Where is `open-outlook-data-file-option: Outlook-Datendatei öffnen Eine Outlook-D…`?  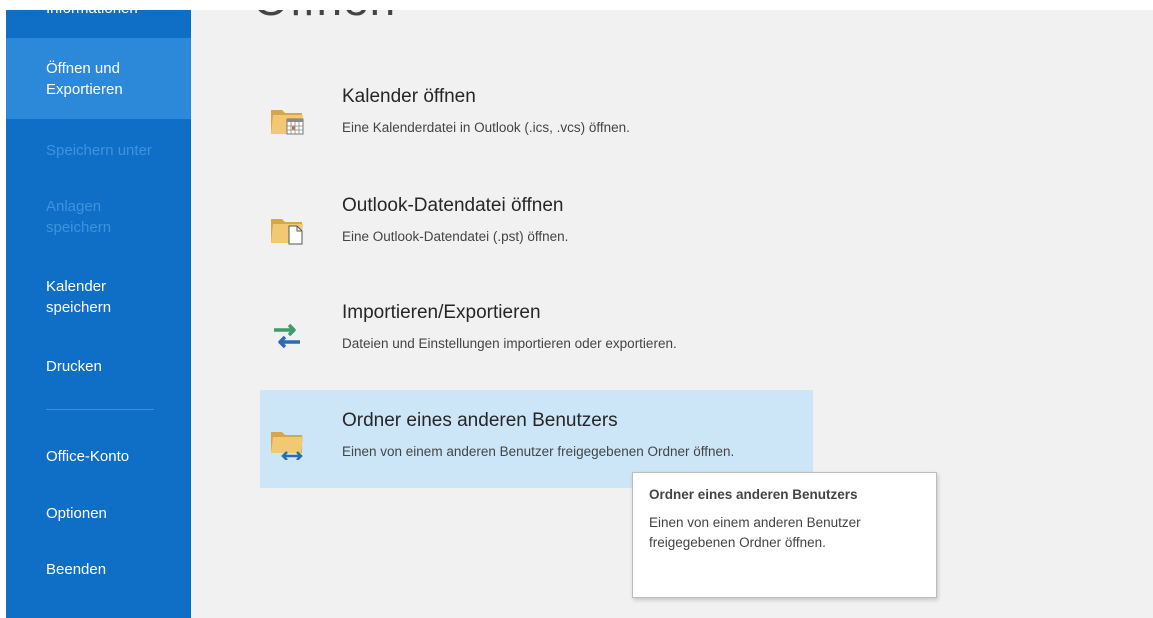
open-outlook-data-file-option: Outlook-Datendatei öffnen Eine Outlook-D… is located at coordinates (536, 224).